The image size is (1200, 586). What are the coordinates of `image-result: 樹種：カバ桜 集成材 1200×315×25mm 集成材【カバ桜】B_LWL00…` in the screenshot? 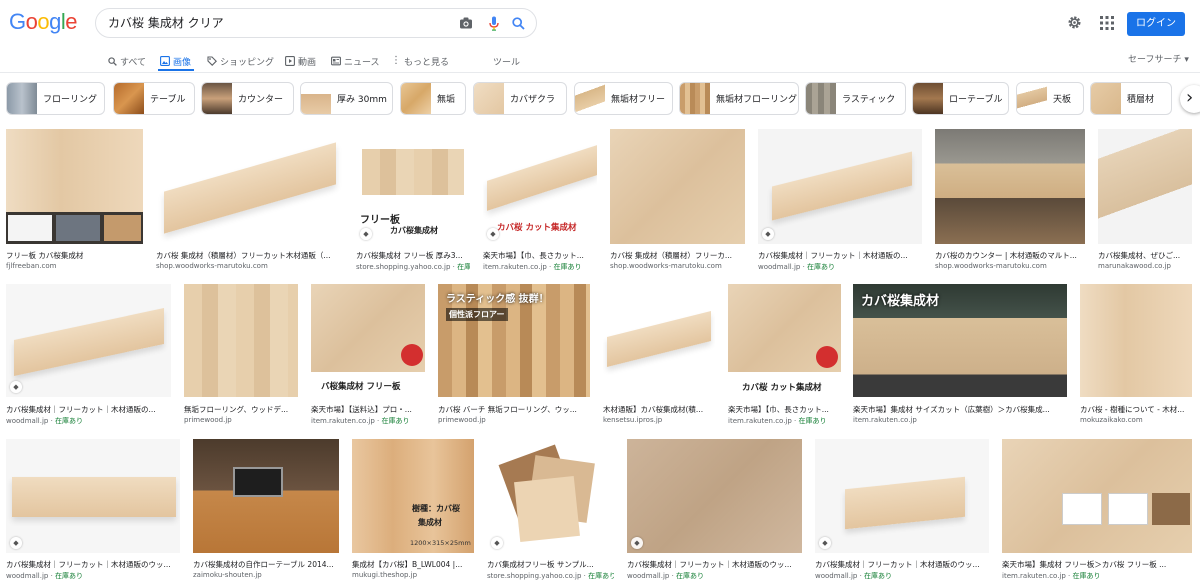 It's located at (413, 511).